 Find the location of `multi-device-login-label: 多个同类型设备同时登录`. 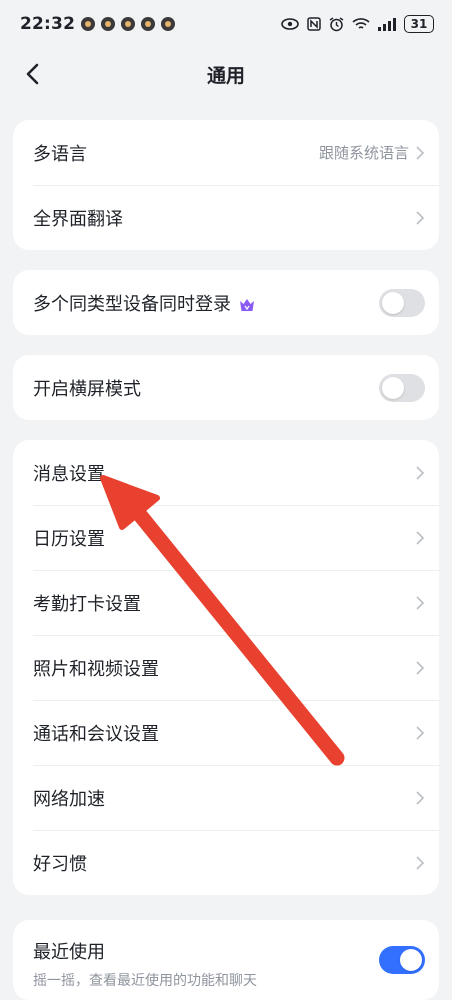

multi-device-login-label: 多个同类型设备同时登录 is located at coordinates (144, 303).